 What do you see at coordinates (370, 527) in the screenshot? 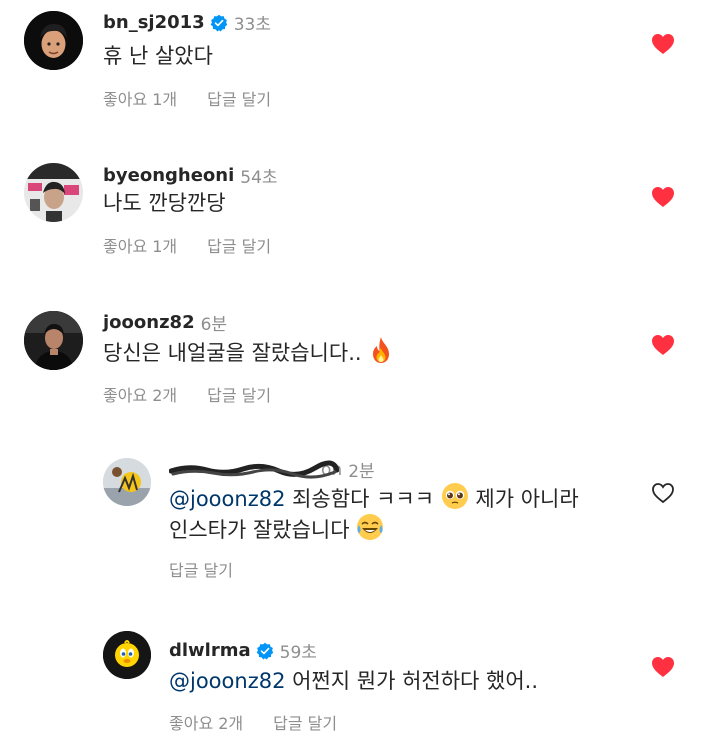
I see `laughing-crying-emoji-icon` at bounding box center [370, 527].